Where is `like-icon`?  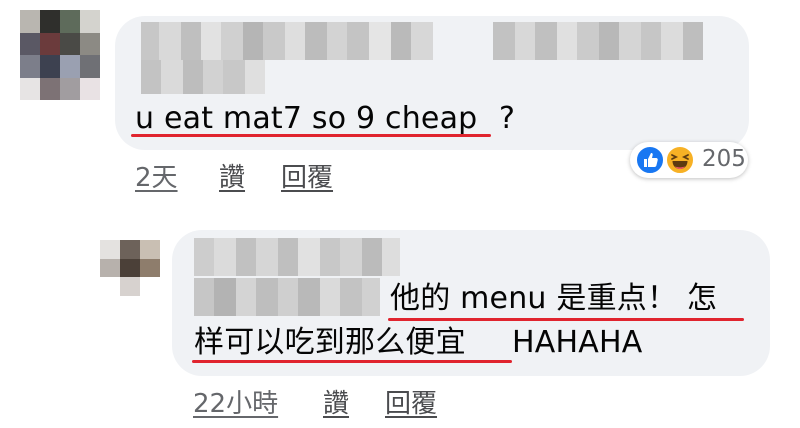
like-icon is located at coordinates (650, 160).